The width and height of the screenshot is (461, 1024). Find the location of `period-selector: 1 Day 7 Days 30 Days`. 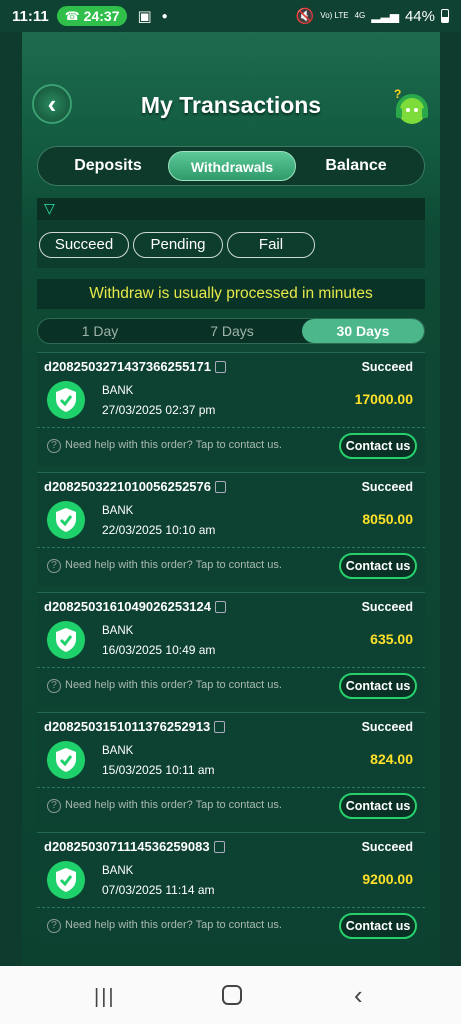

period-selector: 1 Day 7 Days 30 Days is located at coordinates (231, 331).